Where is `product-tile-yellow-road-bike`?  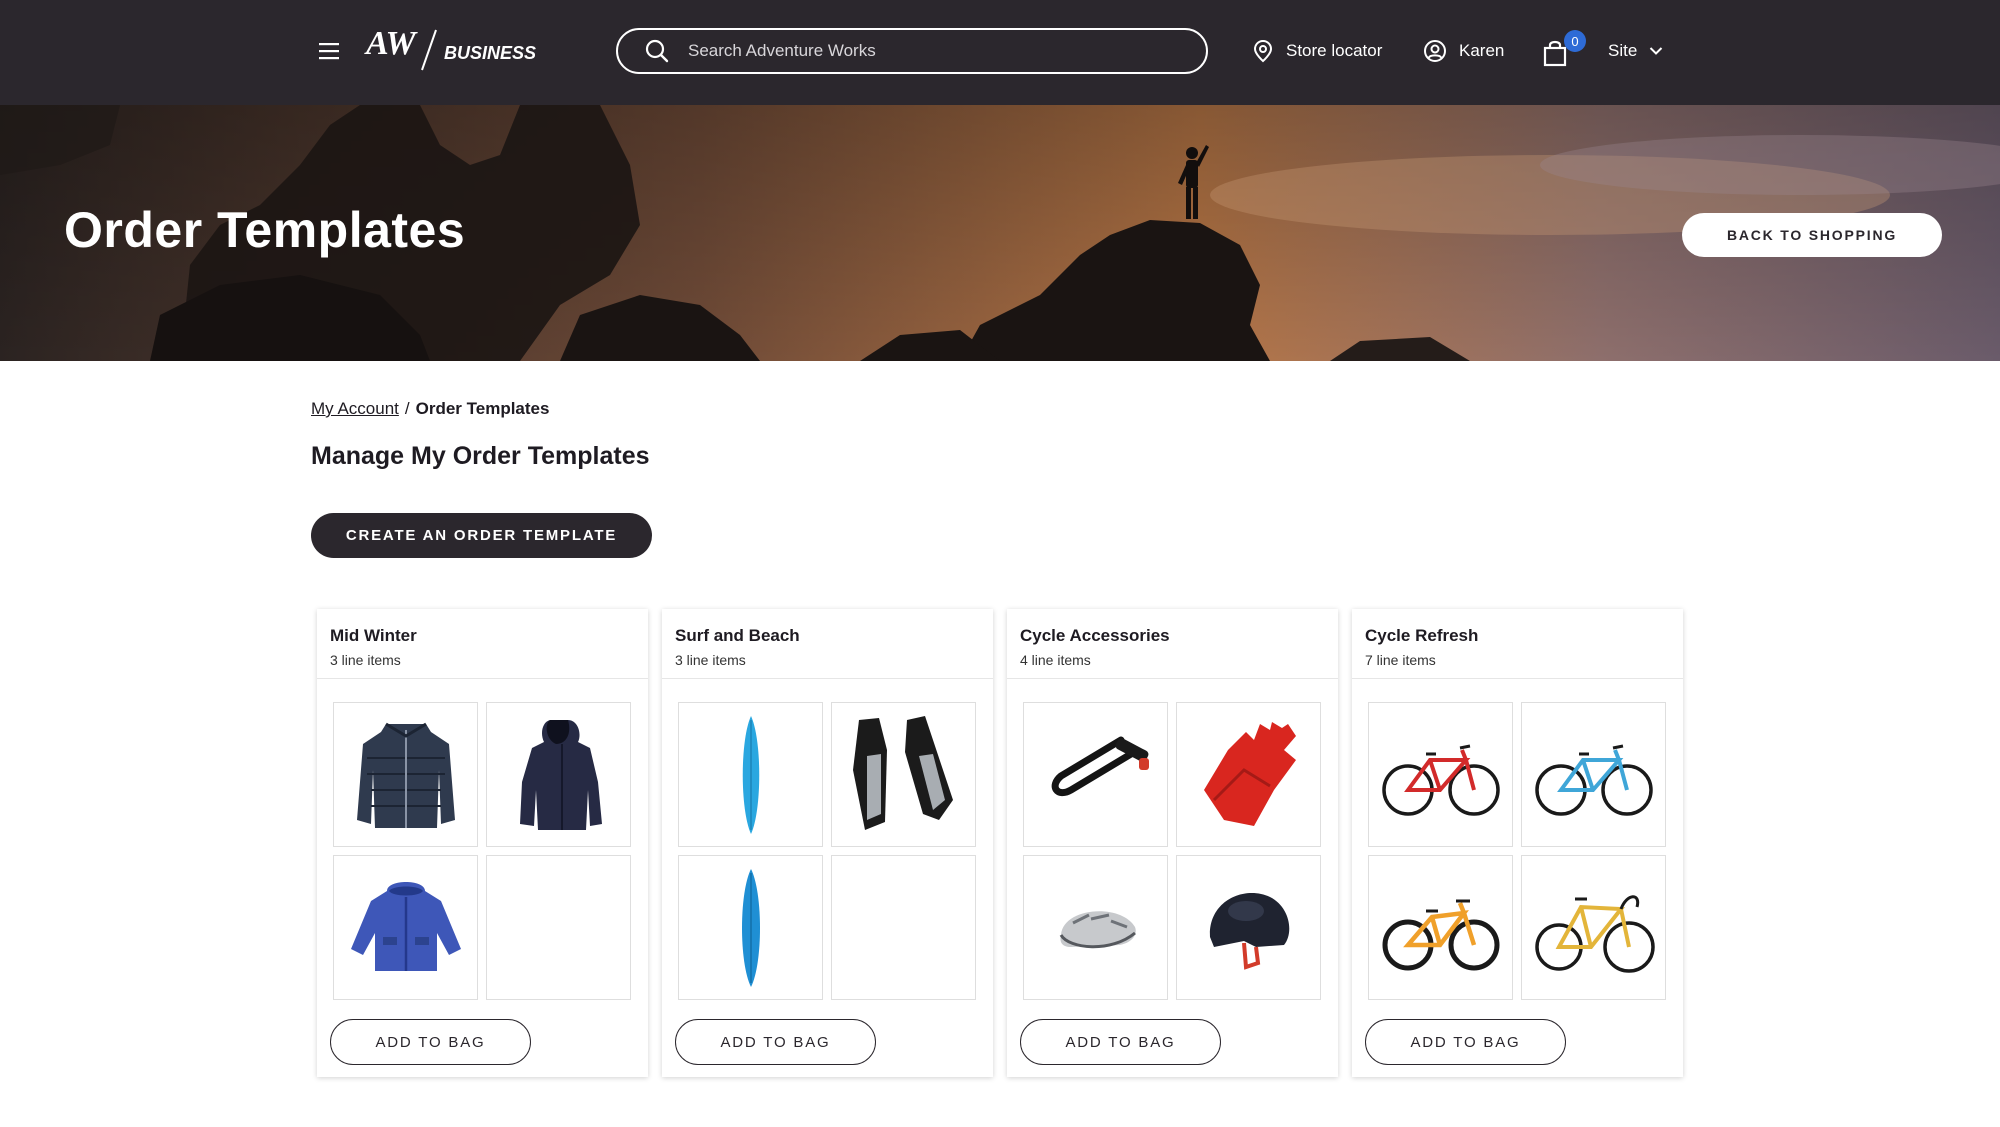 product-tile-yellow-road-bike is located at coordinates (1593, 927).